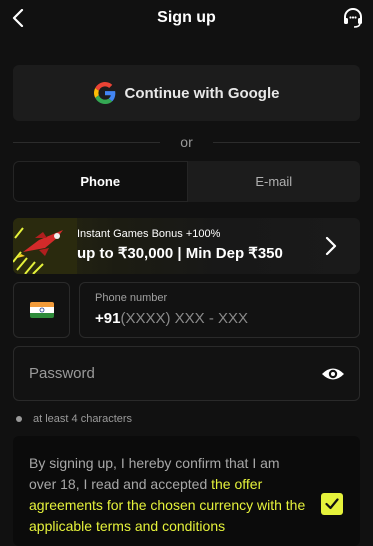 The width and height of the screenshot is (373, 546). What do you see at coordinates (104, 93) in the screenshot?
I see `google-icon` at bounding box center [104, 93].